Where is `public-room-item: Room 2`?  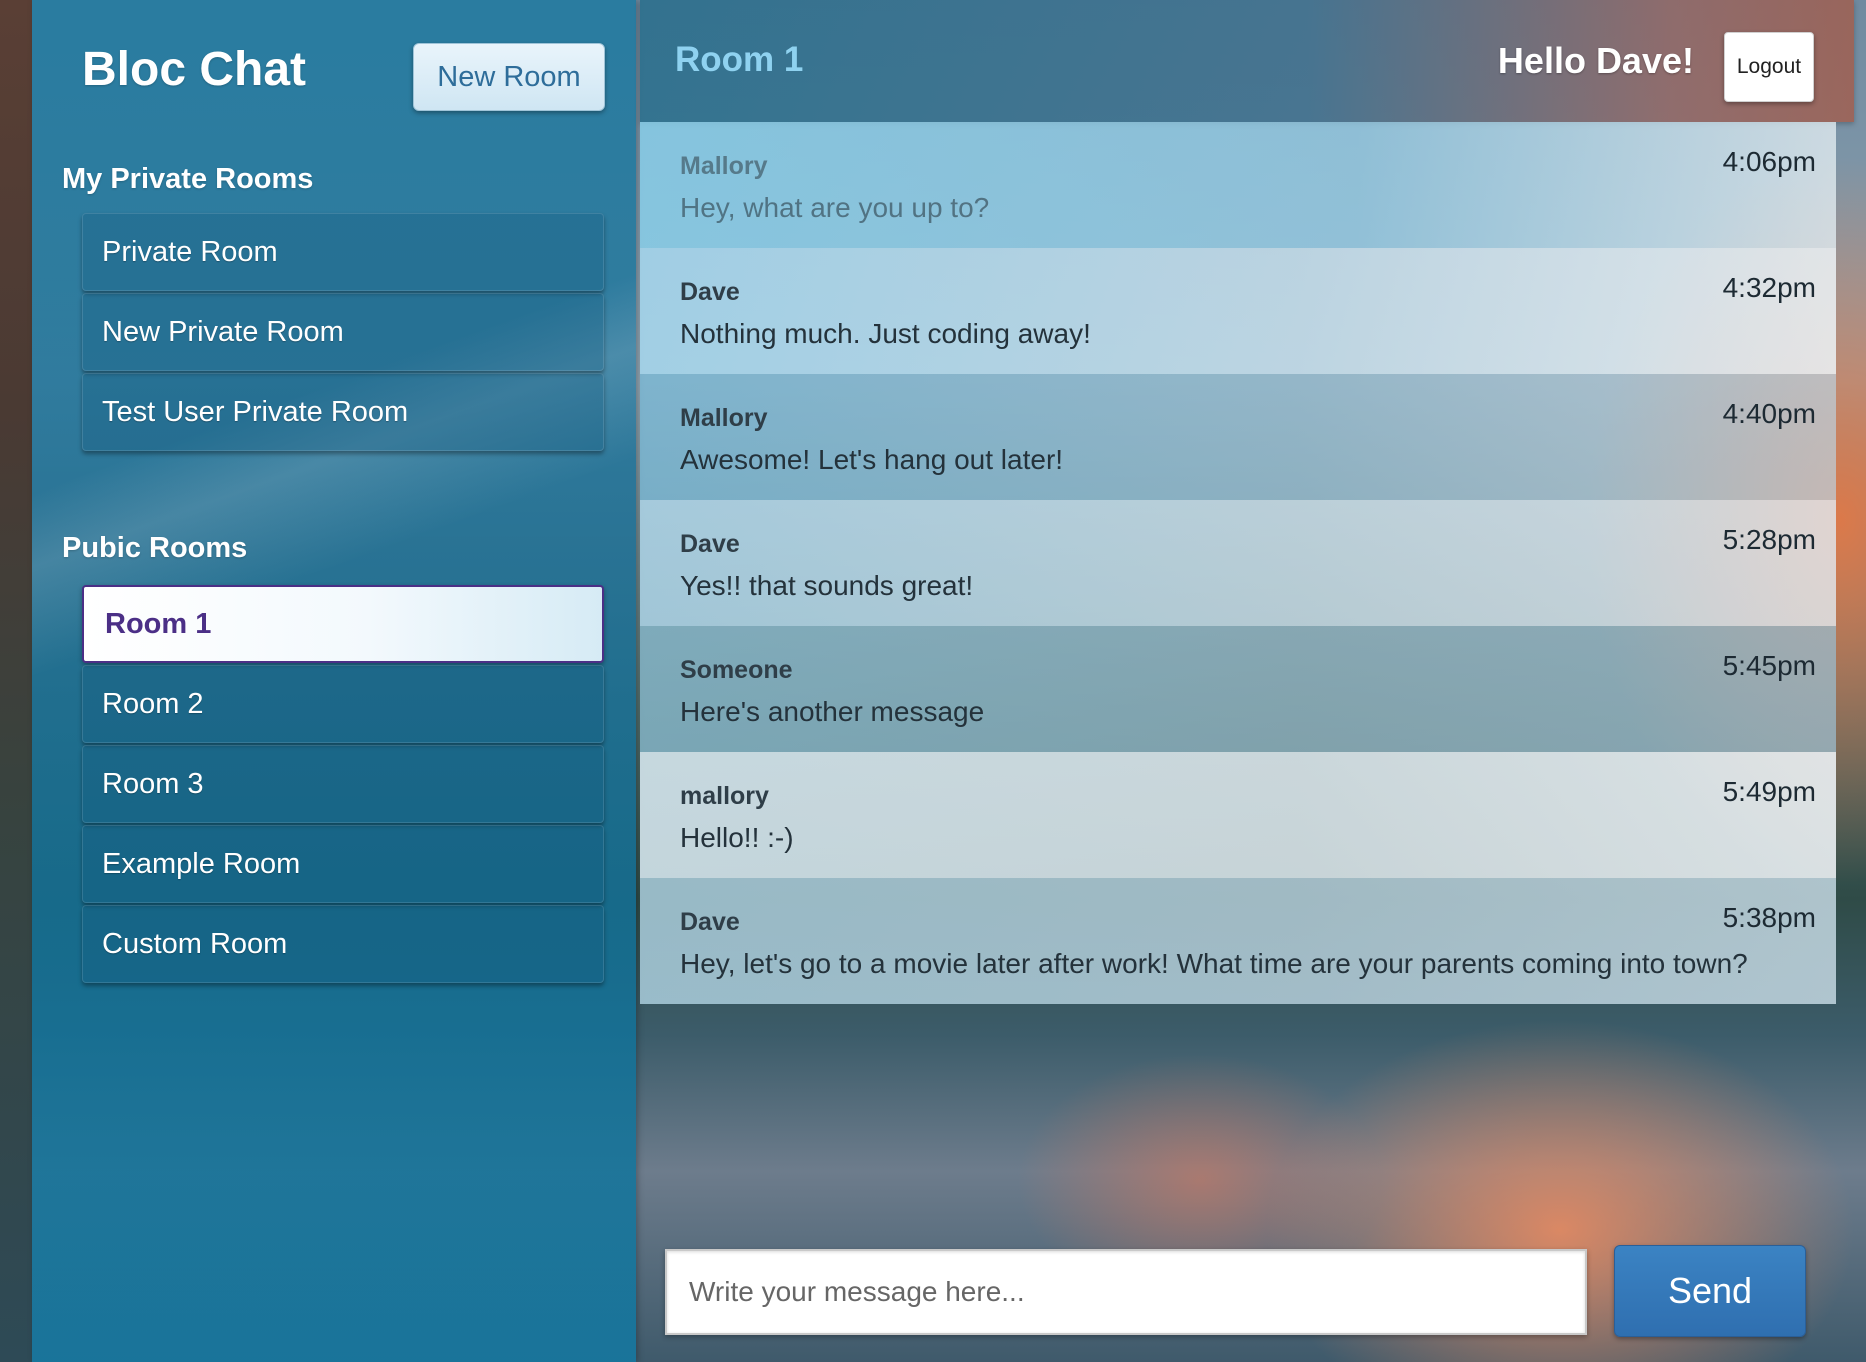 public-room-item: Room 2 is located at coordinates (343, 704).